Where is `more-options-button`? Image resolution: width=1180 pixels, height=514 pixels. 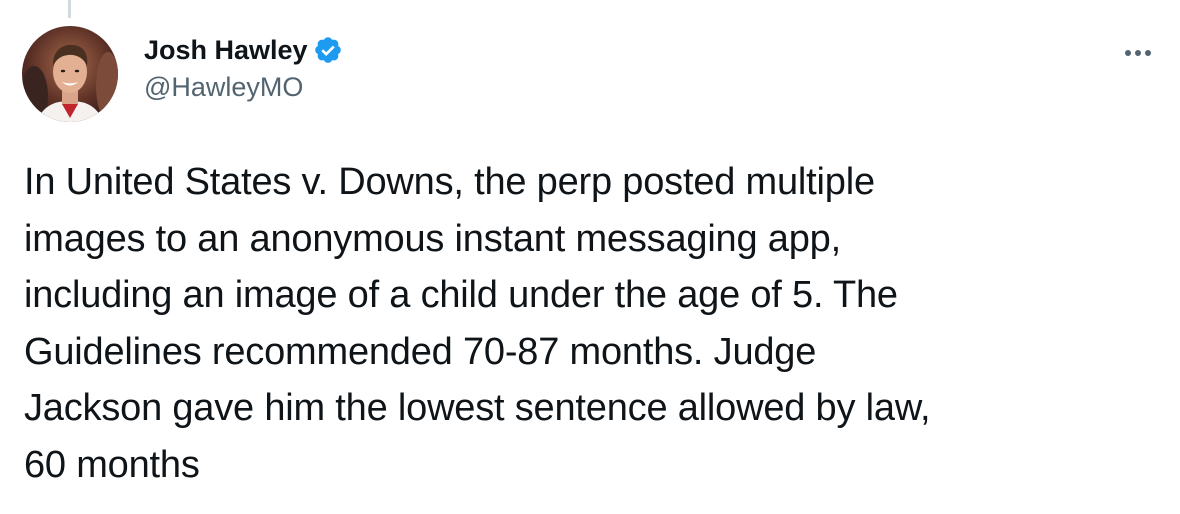 more-options-button is located at coordinates (1138, 53).